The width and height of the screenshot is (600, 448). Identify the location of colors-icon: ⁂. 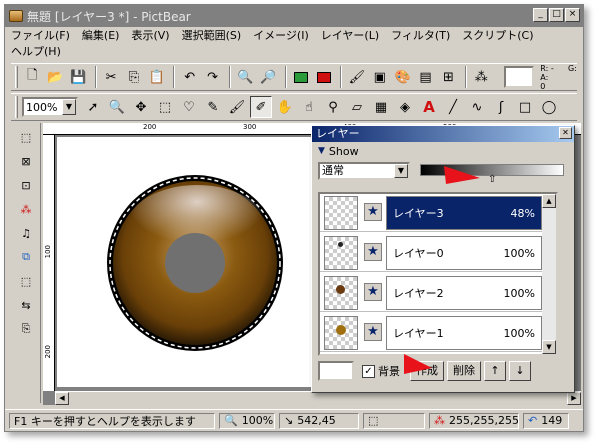
(26, 209).